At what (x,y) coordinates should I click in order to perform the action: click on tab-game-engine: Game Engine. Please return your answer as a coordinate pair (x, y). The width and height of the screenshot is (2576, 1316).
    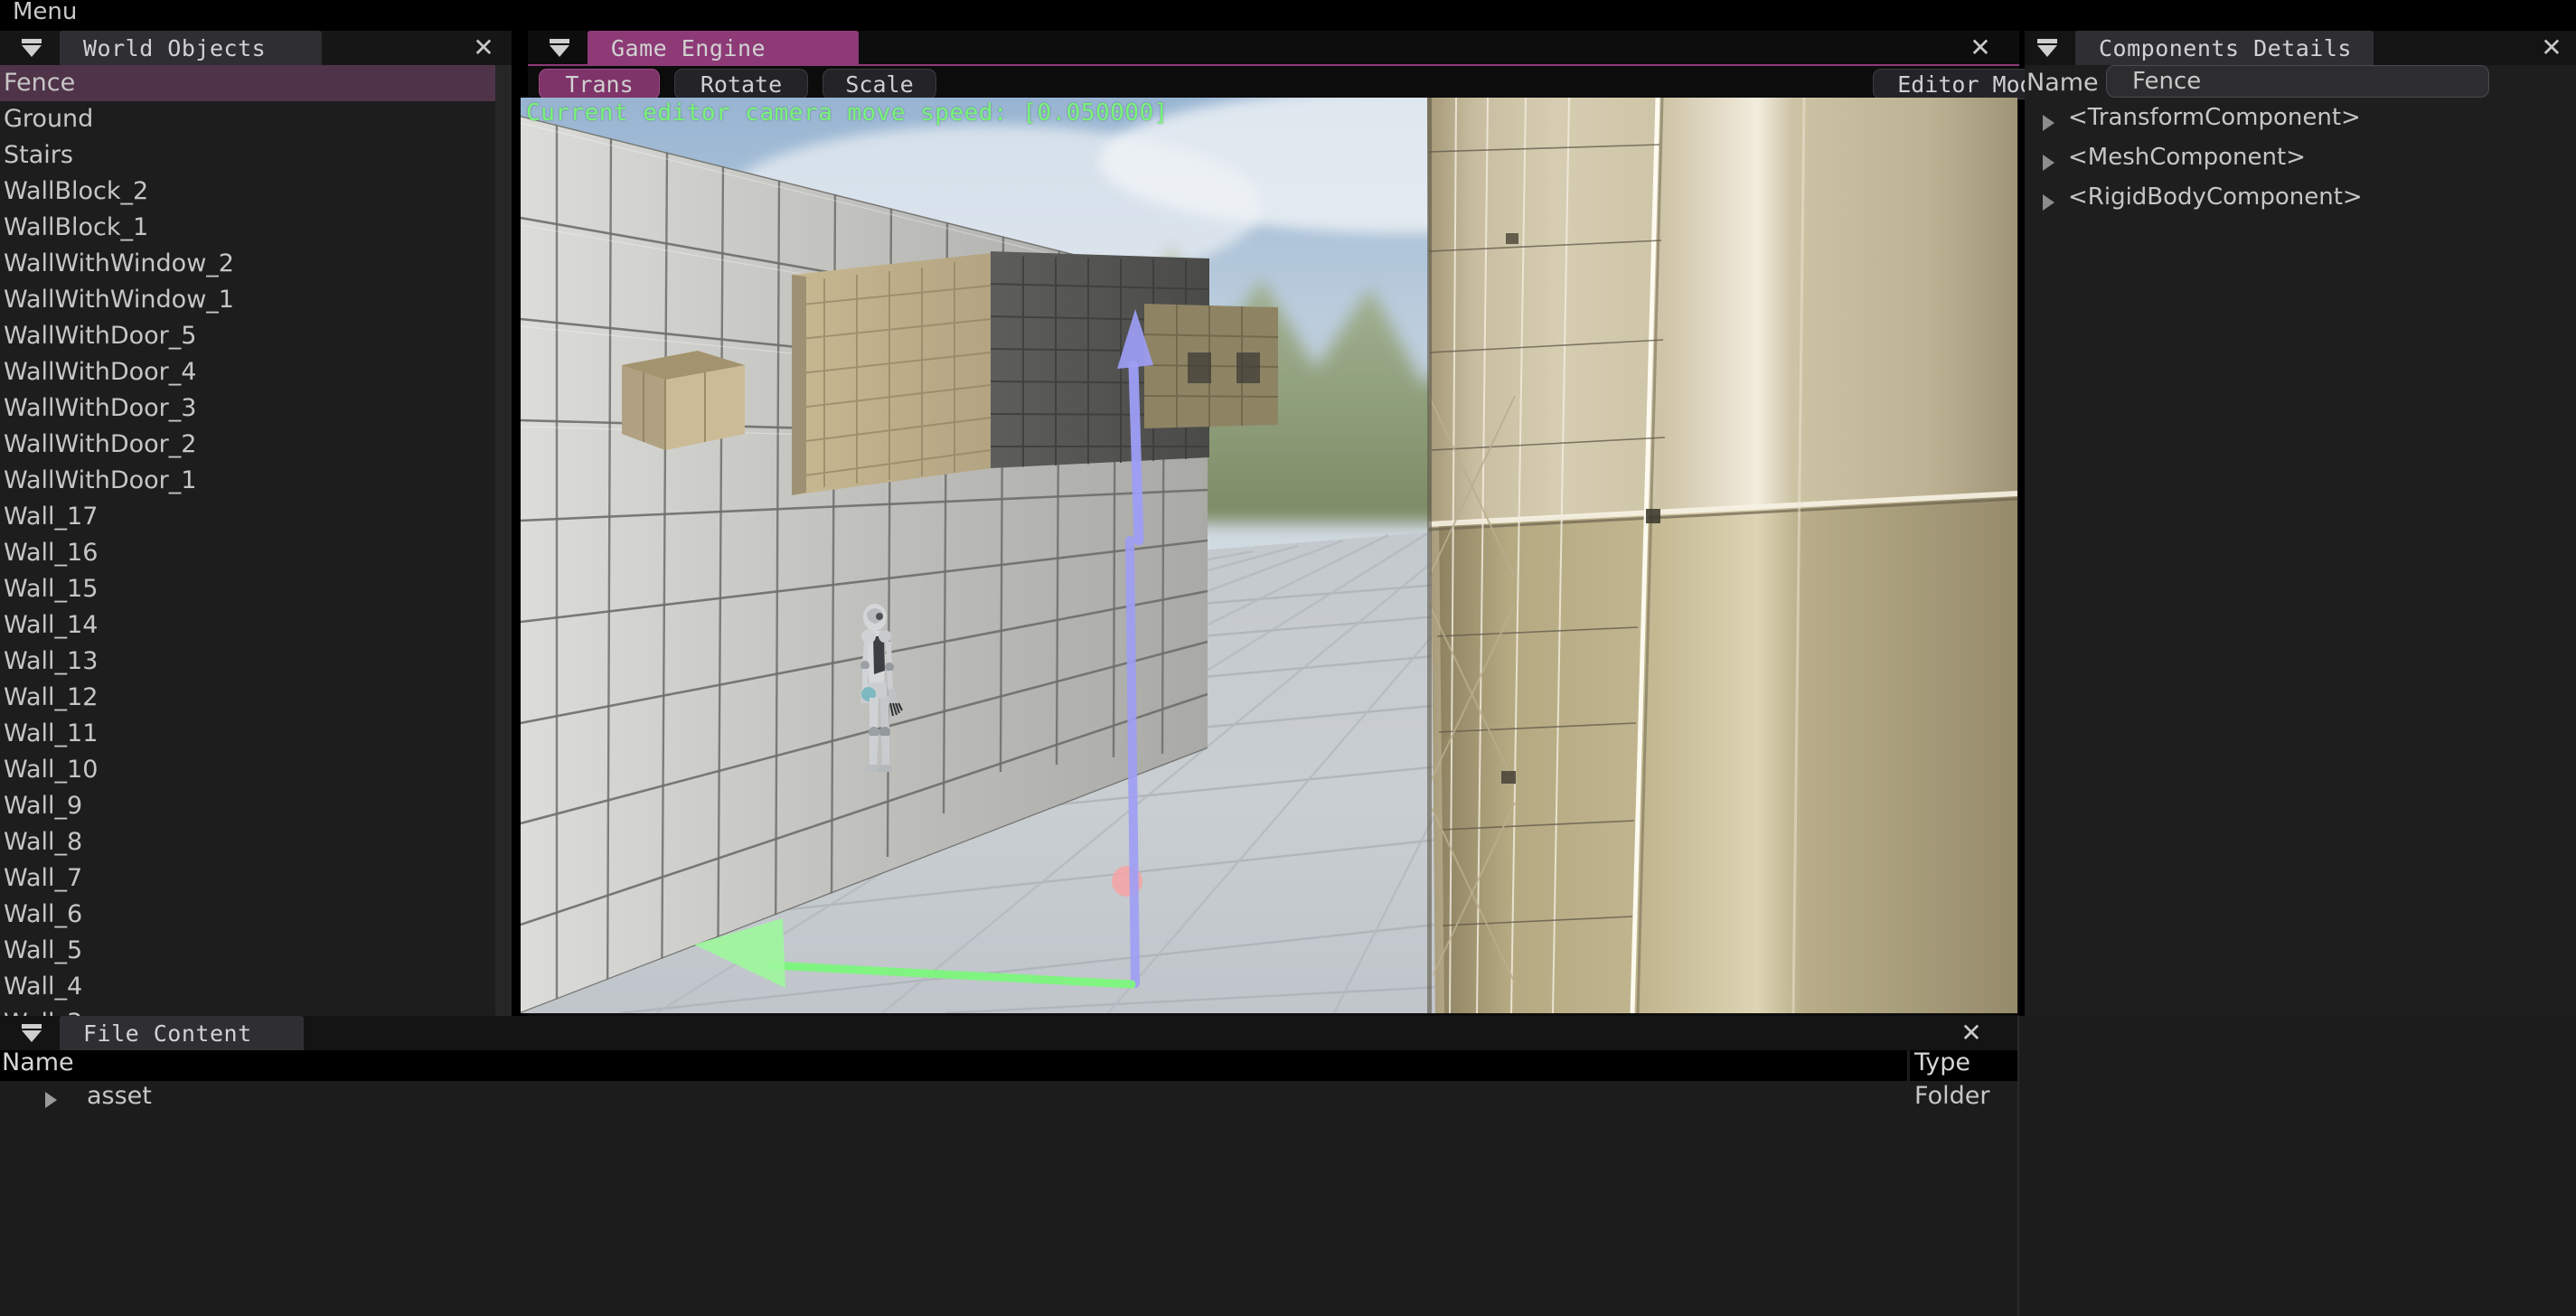
    Looking at the image, I should click on (724, 48).